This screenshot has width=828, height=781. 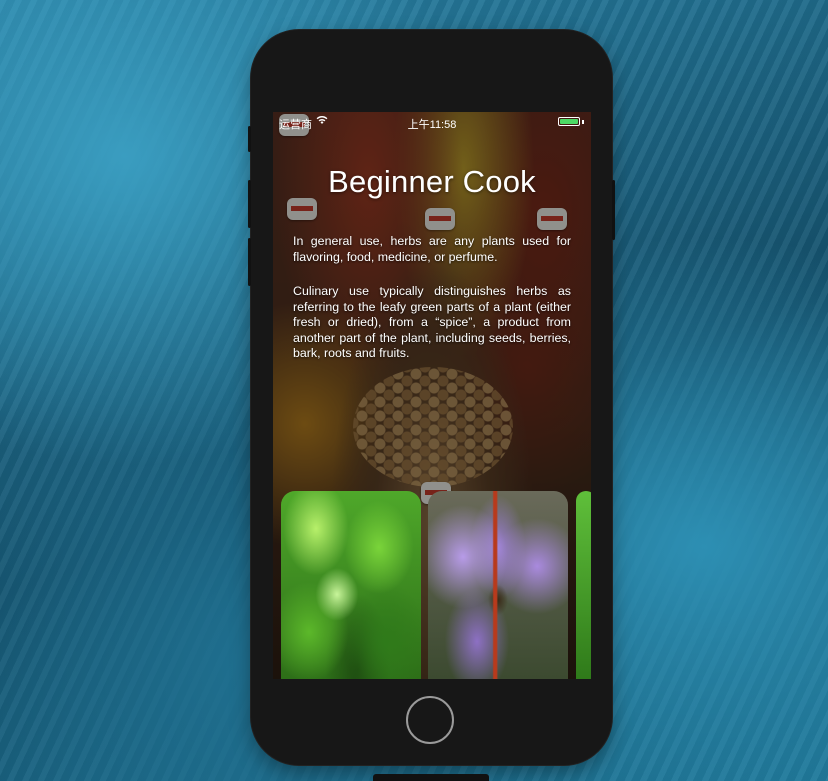 I want to click on next-herb-card, so click(x=583, y=585).